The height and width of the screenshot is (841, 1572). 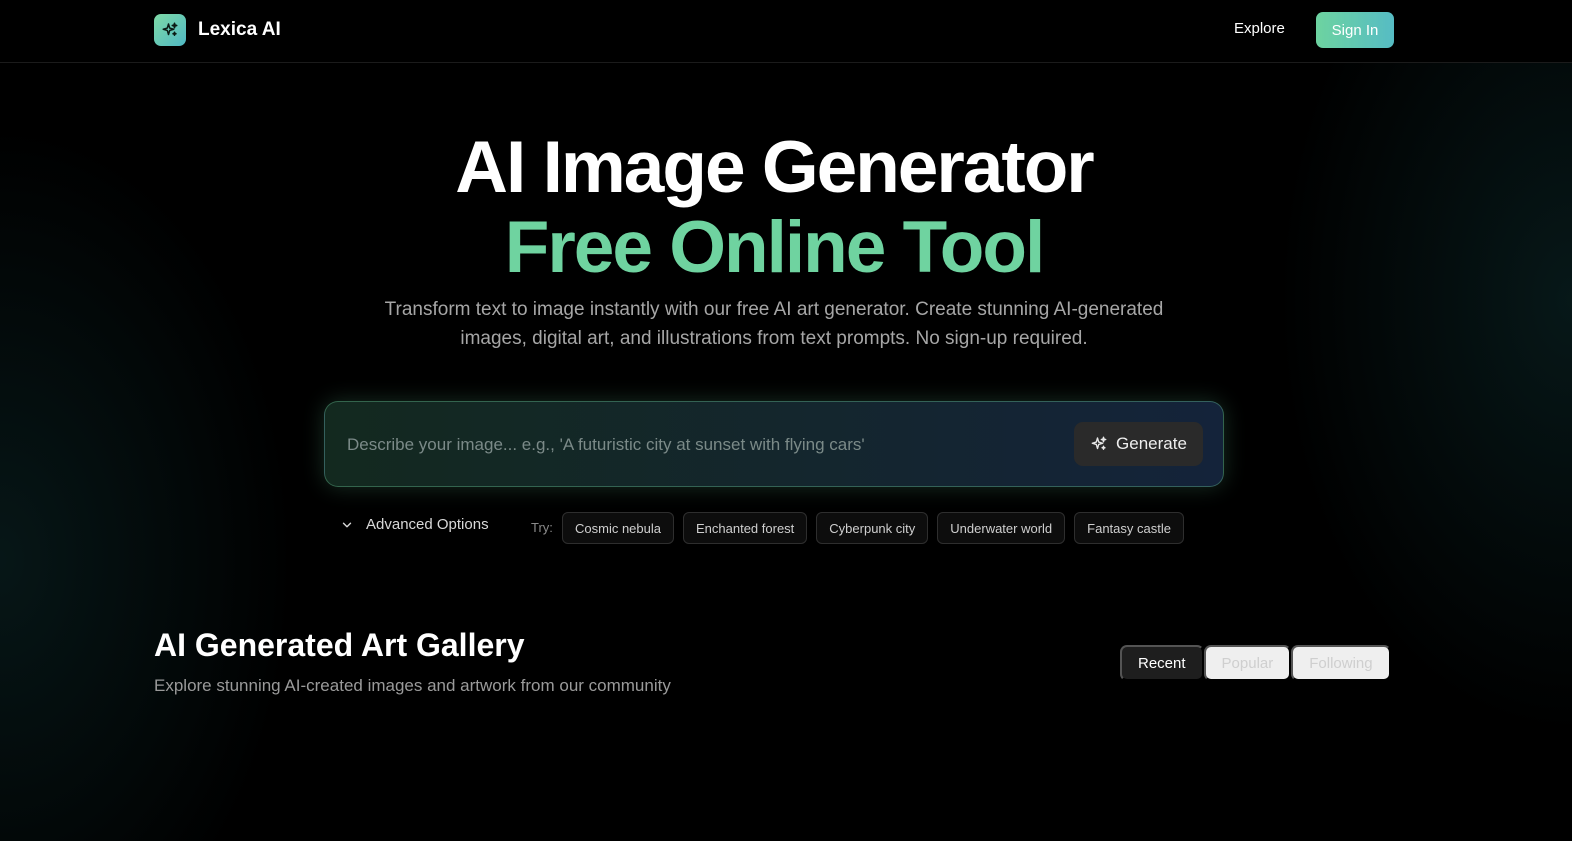 What do you see at coordinates (745, 528) in the screenshot?
I see `suggestion-chip: Enchanted forest` at bounding box center [745, 528].